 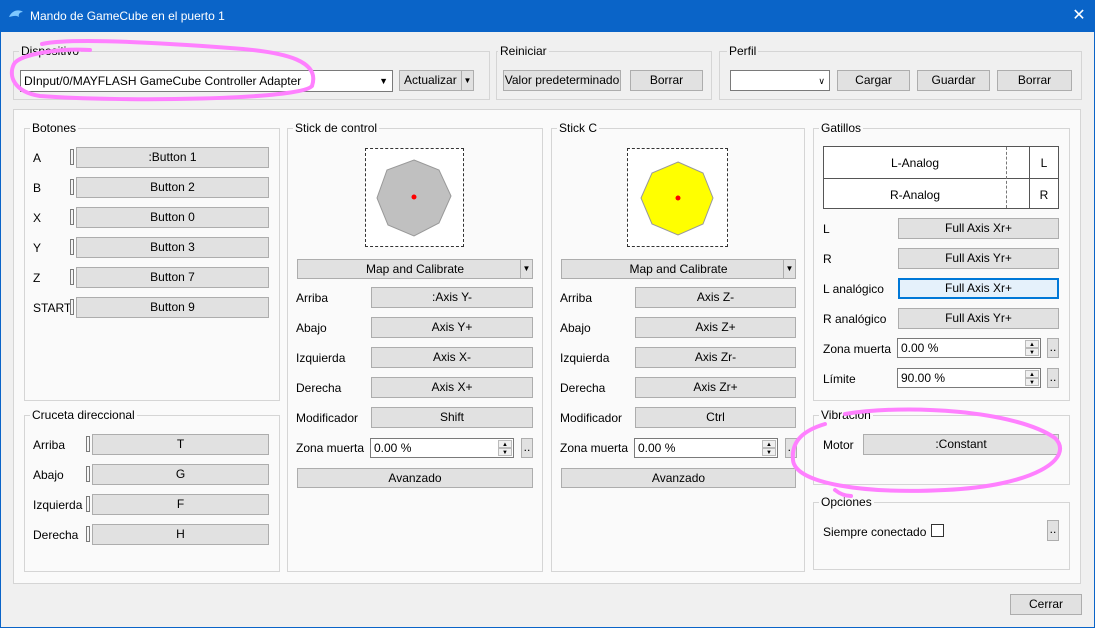 I want to click on c-stick-gate, so click(x=677, y=198).